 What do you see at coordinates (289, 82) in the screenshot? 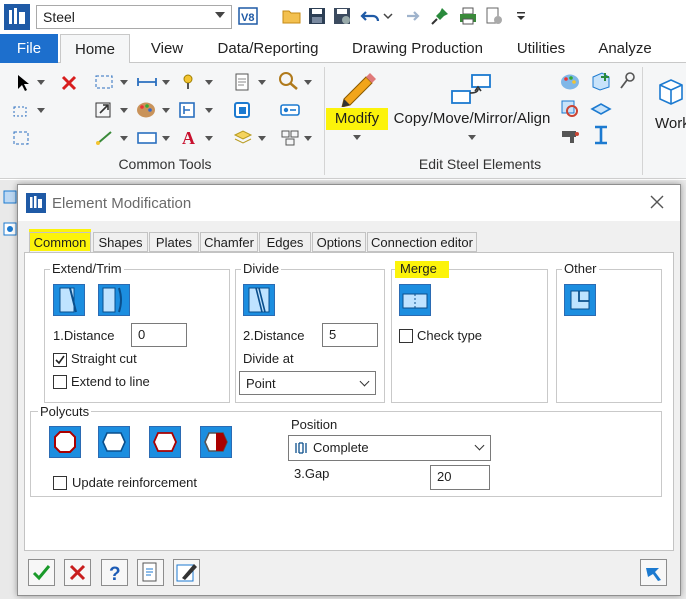
I see `find-icon` at bounding box center [289, 82].